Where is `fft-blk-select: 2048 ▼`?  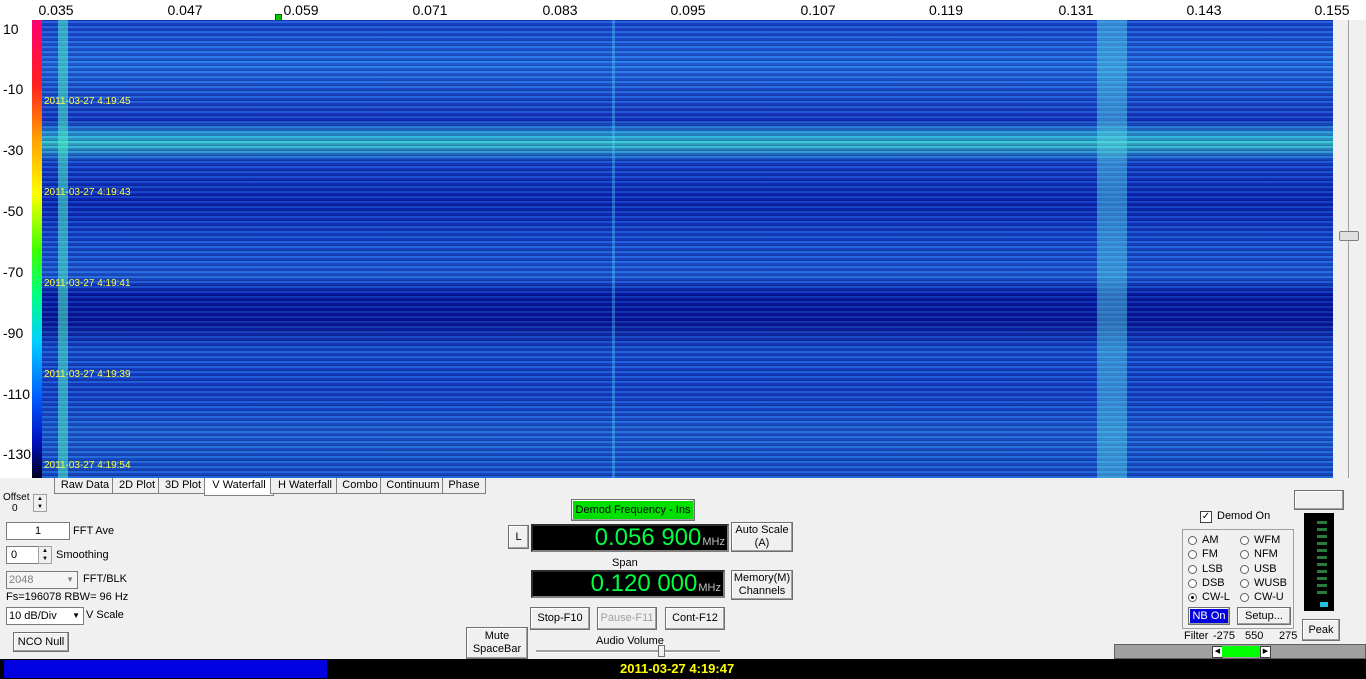
fft-blk-select: 2048 ▼ is located at coordinates (42, 580).